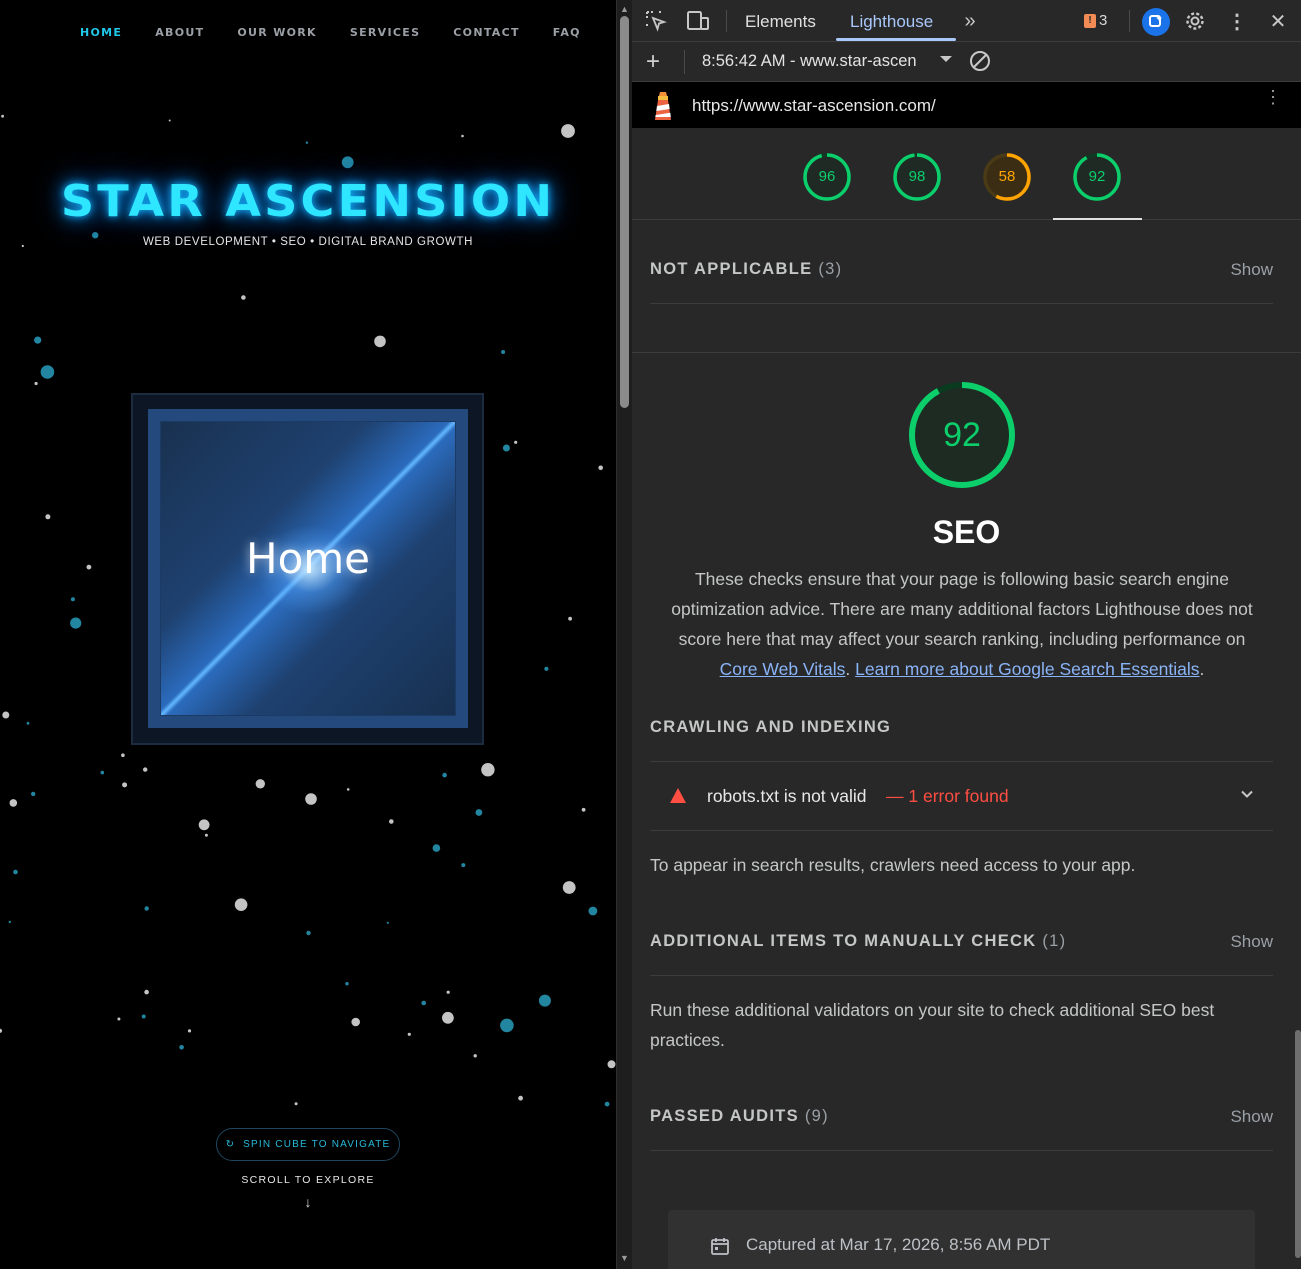 Image resolution: width=1301 pixels, height=1269 pixels. What do you see at coordinates (739, 1116) in the screenshot?
I see `passed-audits-label: PASSED AUDITS (9)` at bounding box center [739, 1116].